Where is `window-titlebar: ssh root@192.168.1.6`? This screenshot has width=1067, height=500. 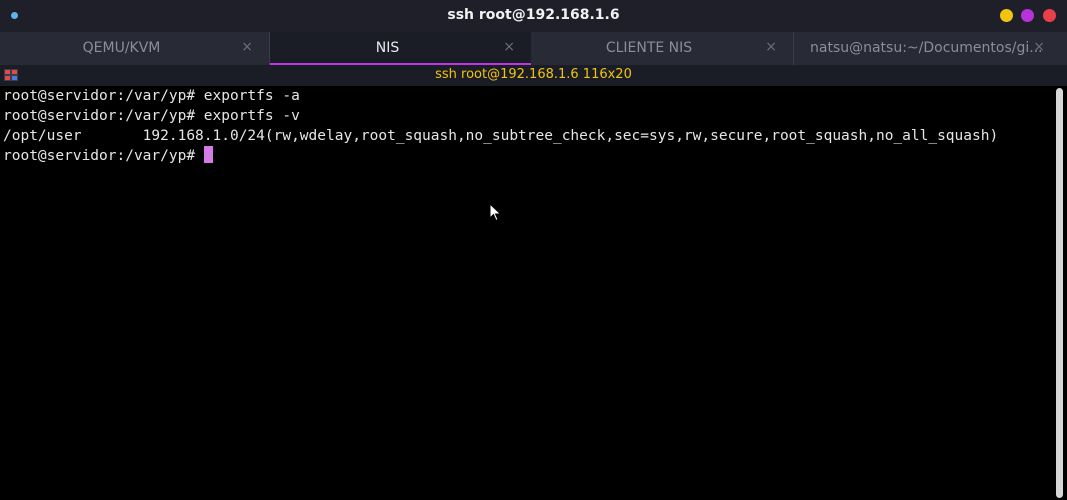
window-titlebar: ssh root@192.168.1.6 is located at coordinates (533, 16).